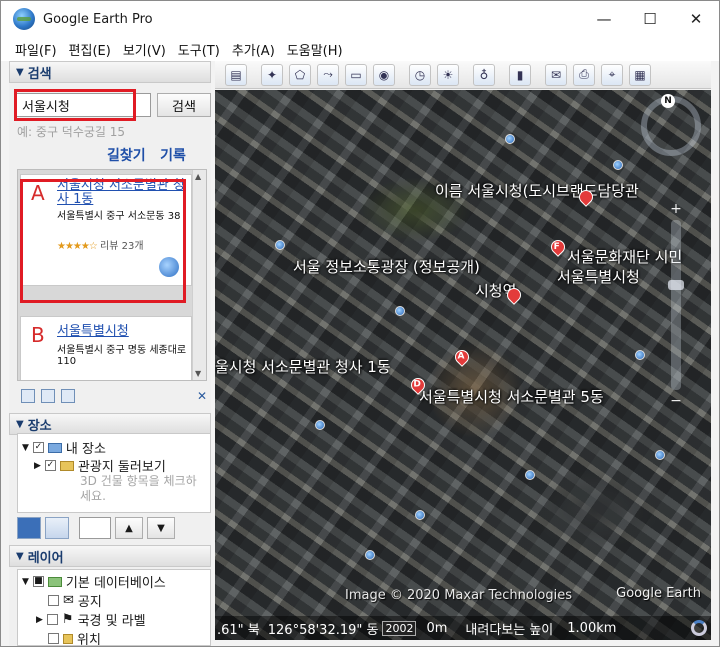  Describe the element at coordinates (54, 581) in the screenshot. I see `database-icon` at that location.